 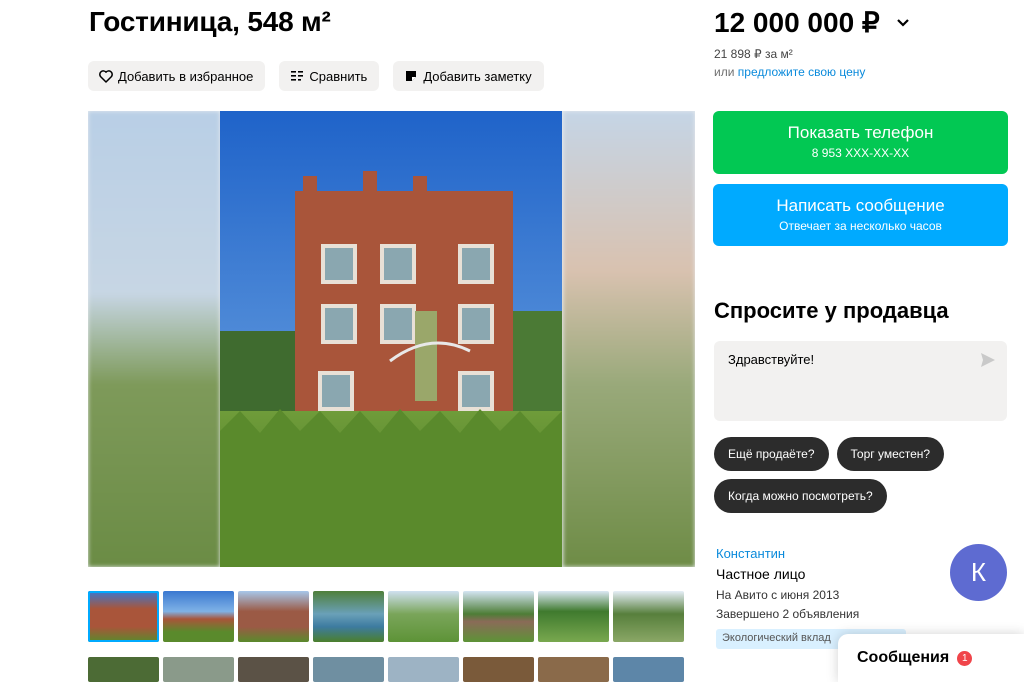 I want to click on add-to-favorites-button: Добавить в избранное, so click(x=177, y=76).